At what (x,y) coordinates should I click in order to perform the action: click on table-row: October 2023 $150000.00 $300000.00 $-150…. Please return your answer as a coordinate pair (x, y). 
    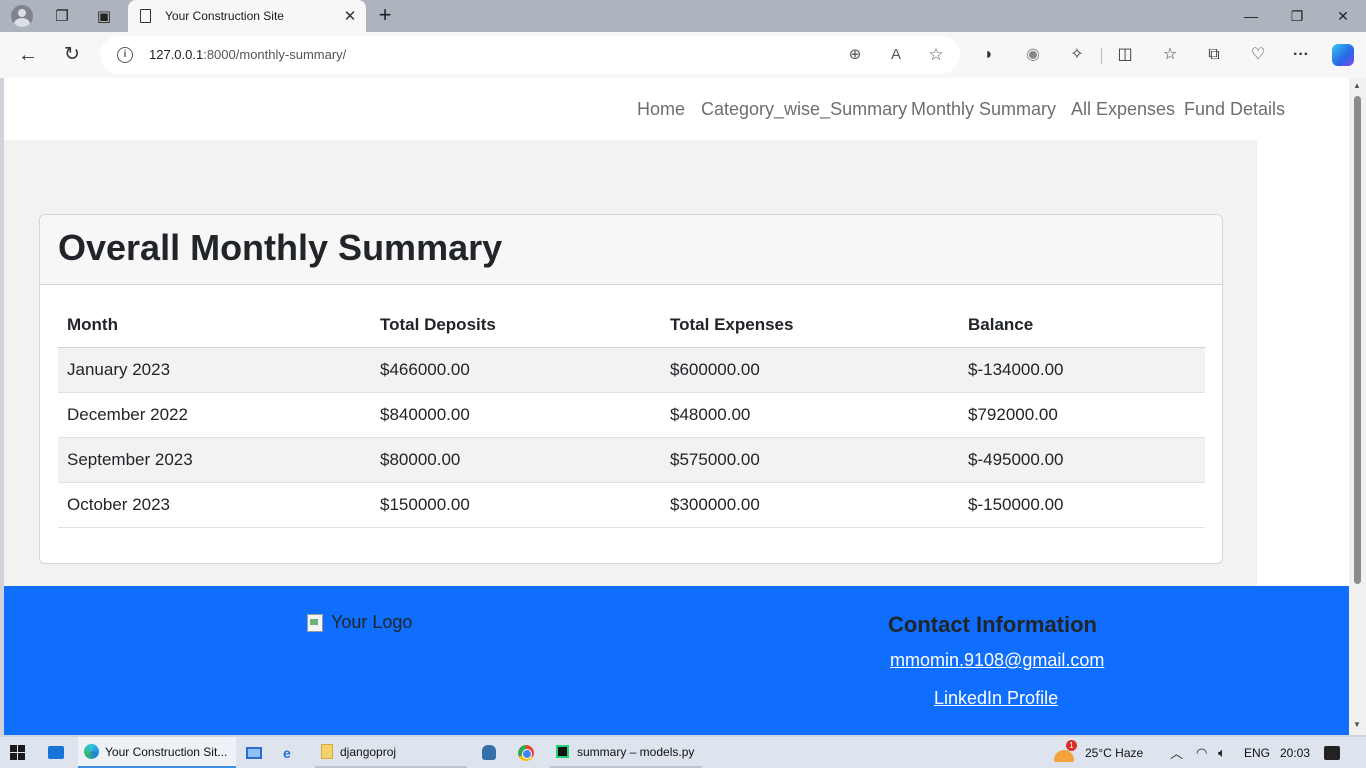
    Looking at the image, I should click on (631, 505).